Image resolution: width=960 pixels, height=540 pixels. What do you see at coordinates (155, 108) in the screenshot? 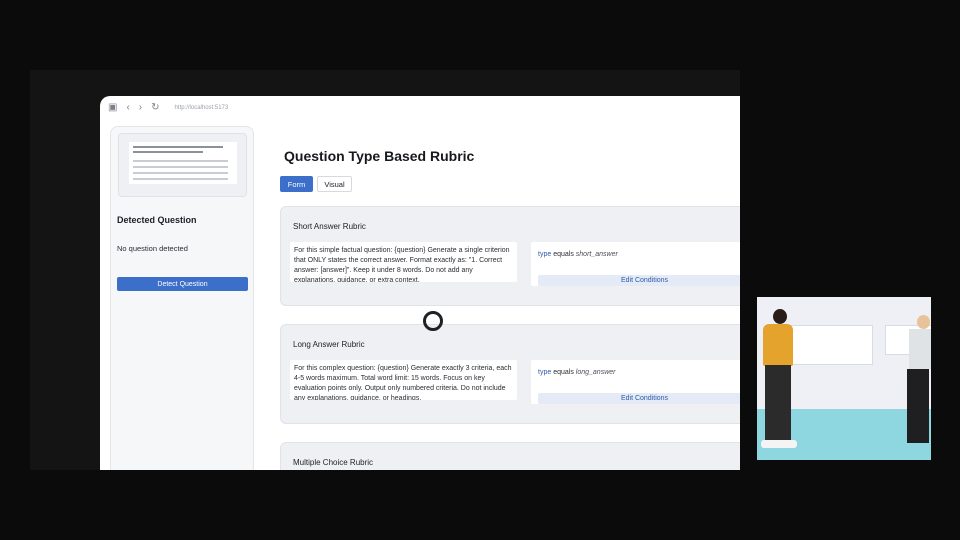
I see `reload-icon: ↻` at bounding box center [155, 108].